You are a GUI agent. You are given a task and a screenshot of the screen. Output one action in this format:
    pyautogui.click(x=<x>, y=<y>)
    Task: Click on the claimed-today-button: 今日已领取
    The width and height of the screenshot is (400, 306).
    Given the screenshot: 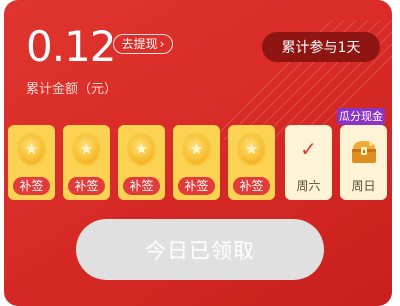 What is the action you would take?
    pyautogui.click(x=200, y=249)
    